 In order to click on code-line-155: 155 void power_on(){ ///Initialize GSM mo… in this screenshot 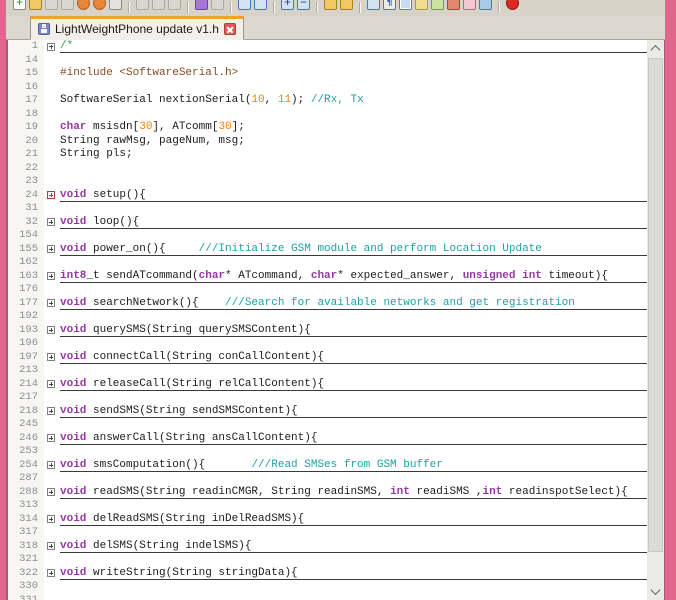, I will do `click(327, 249)`.